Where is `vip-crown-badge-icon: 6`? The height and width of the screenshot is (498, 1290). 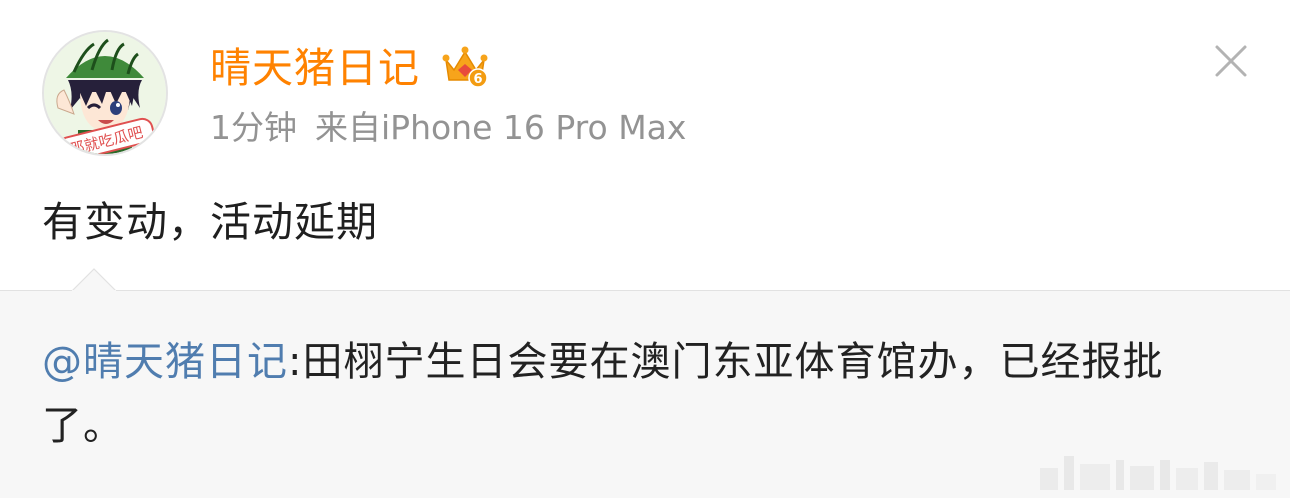 vip-crown-badge-icon: 6 is located at coordinates (465, 65).